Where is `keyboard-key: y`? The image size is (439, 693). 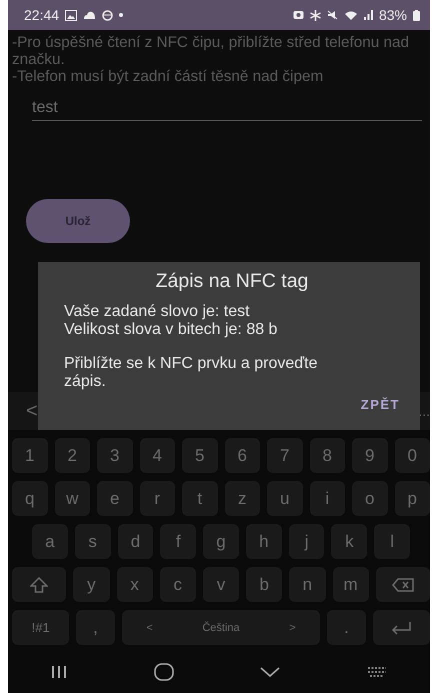
keyboard-key: y is located at coordinates (91, 584).